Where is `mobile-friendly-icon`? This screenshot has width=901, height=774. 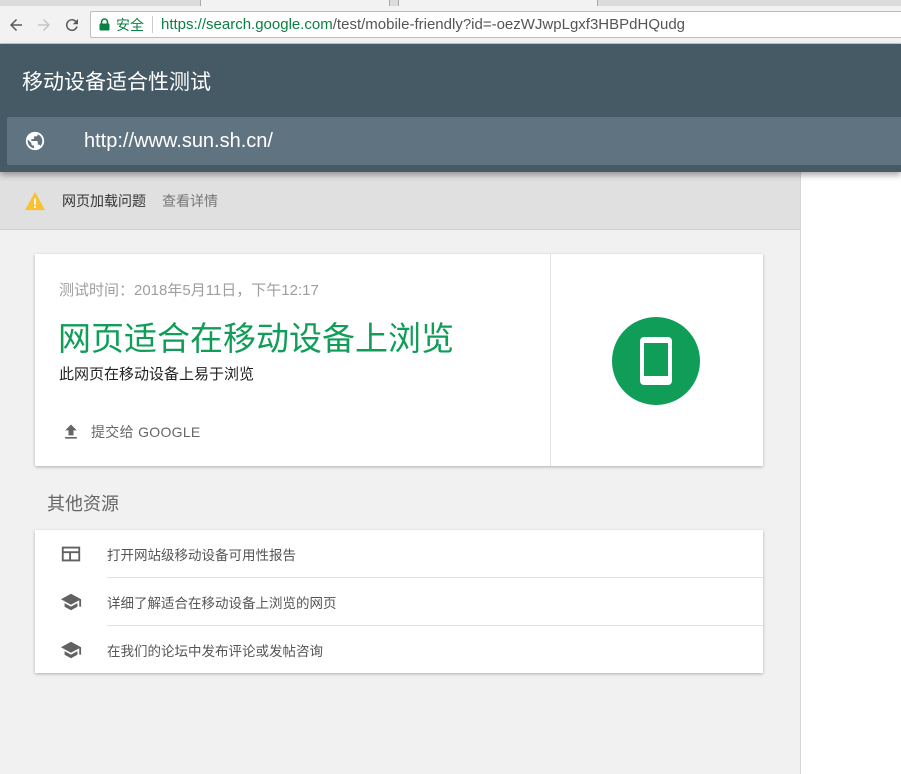 mobile-friendly-icon is located at coordinates (656, 361).